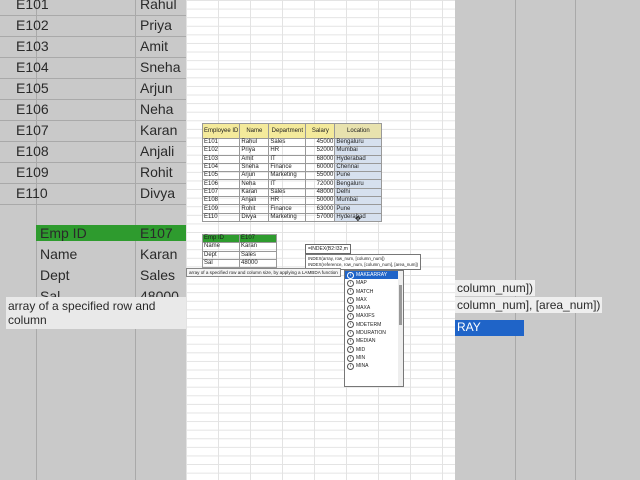 This screenshot has height=480, width=640. What do you see at coordinates (374, 366) in the screenshot?
I see `autocomplete-item: f MINA` at bounding box center [374, 366].